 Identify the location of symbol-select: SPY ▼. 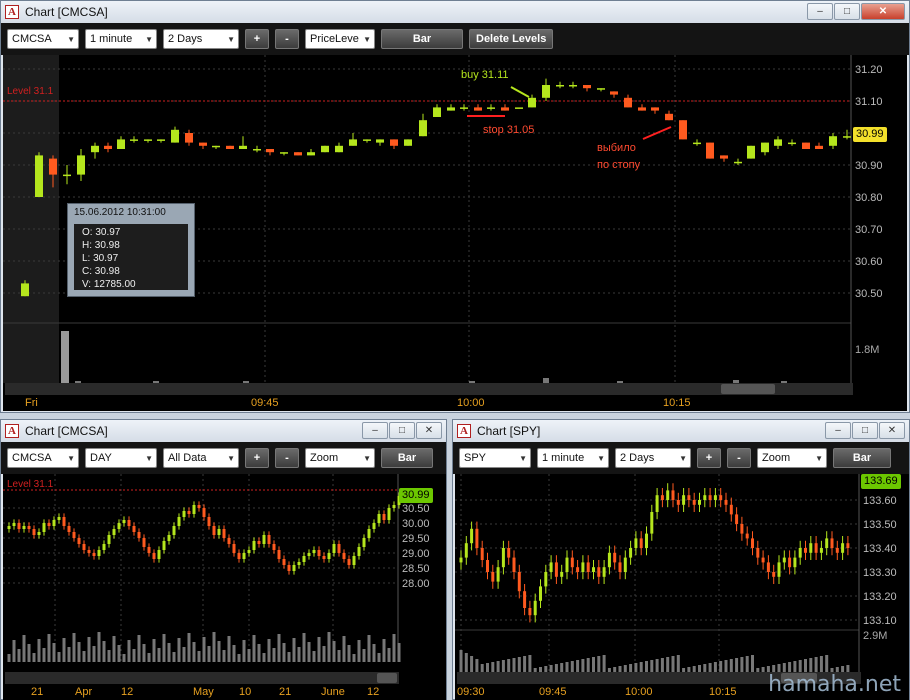
(495, 458).